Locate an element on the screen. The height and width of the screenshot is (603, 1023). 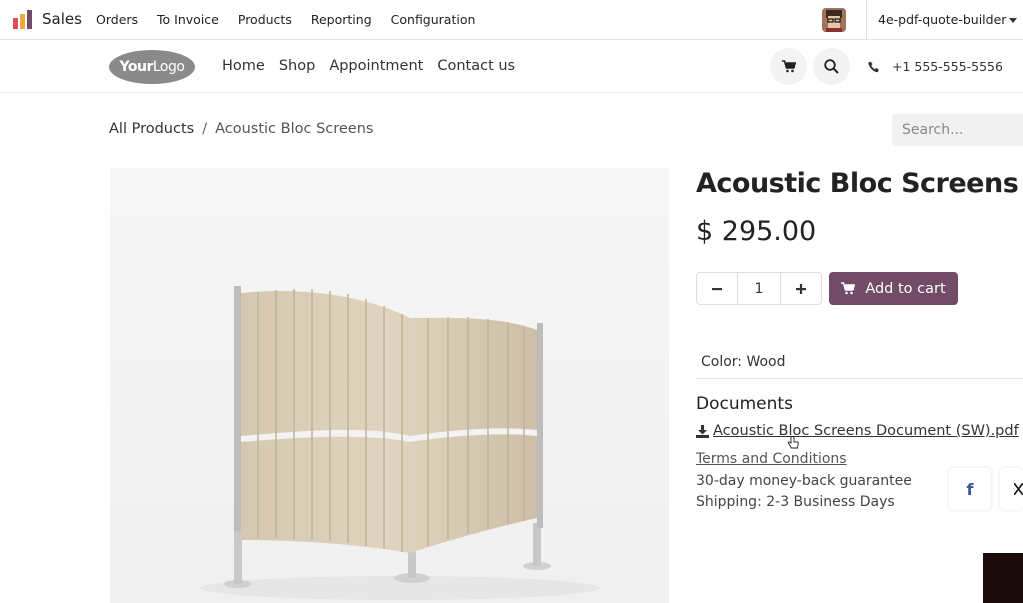
plus-icon is located at coordinates (800, 288).